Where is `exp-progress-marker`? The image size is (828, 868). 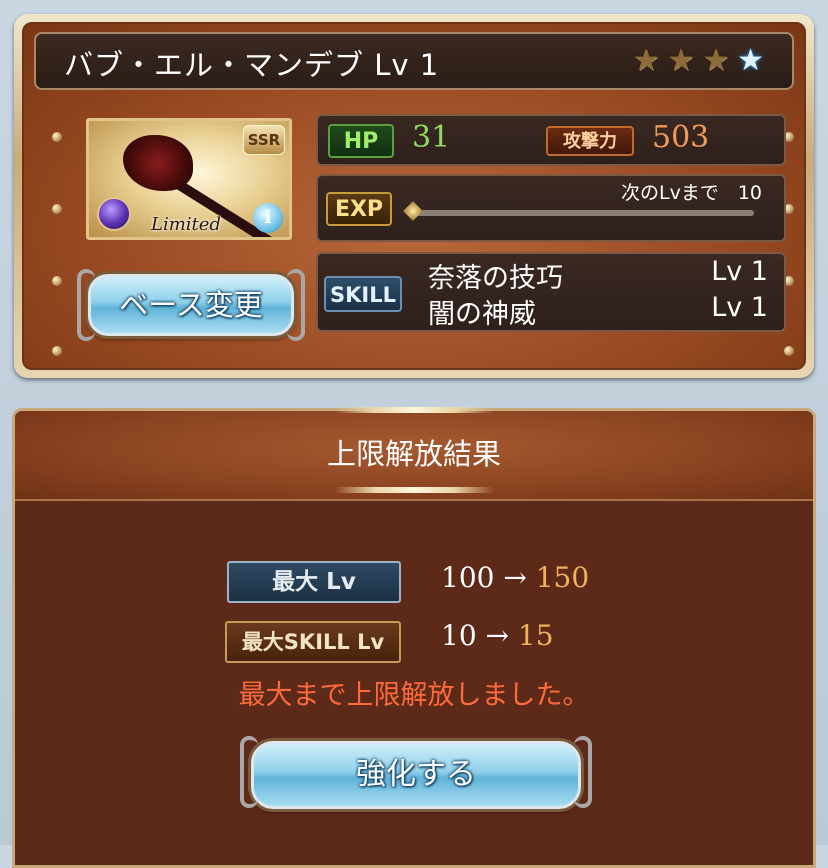 exp-progress-marker is located at coordinates (413, 211).